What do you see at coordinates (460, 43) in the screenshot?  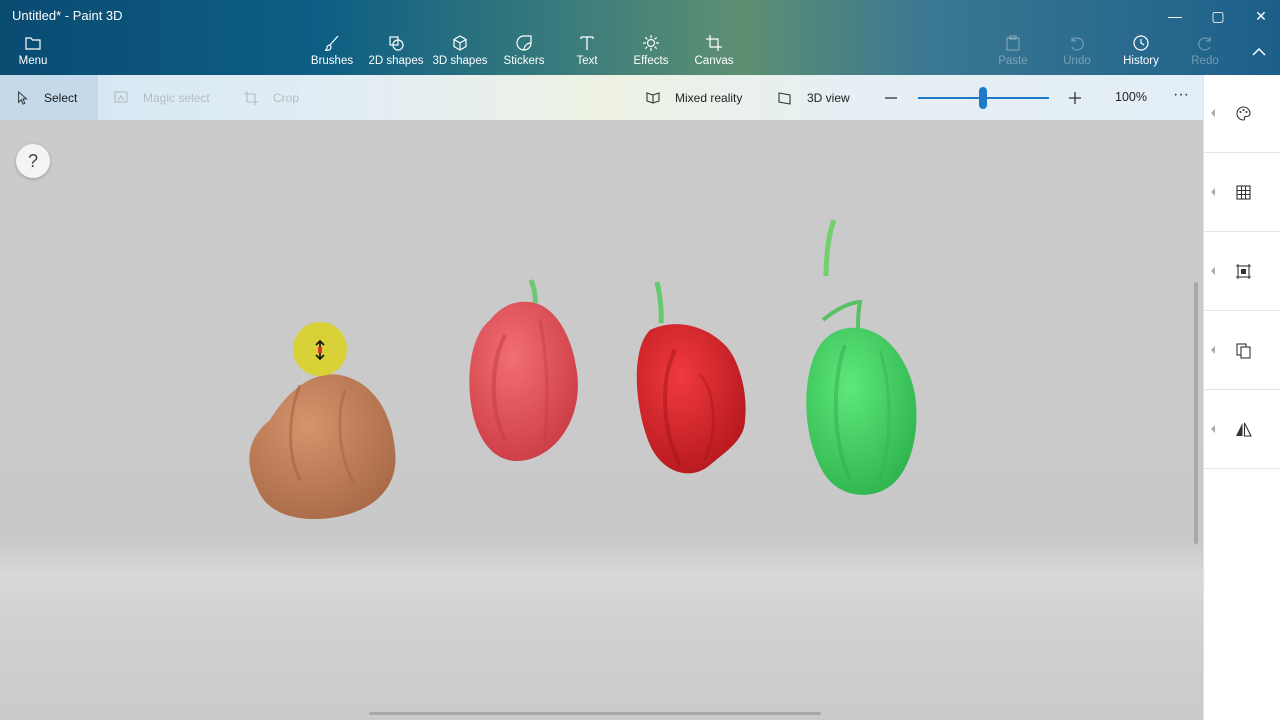 I see `3d-shapes-icon` at bounding box center [460, 43].